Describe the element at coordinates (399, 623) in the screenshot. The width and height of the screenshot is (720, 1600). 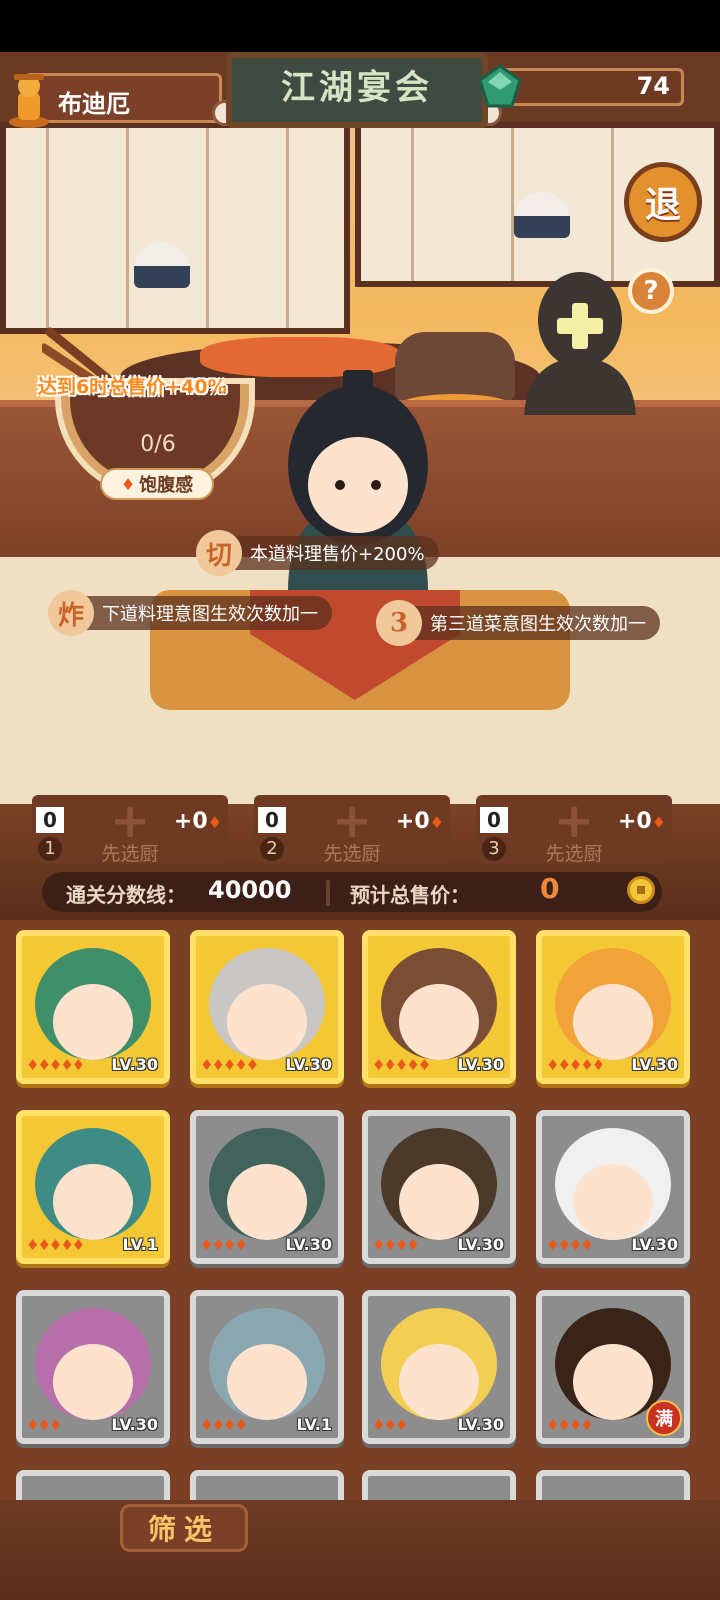
I see `third-dish-intent-icon: 3` at that location.